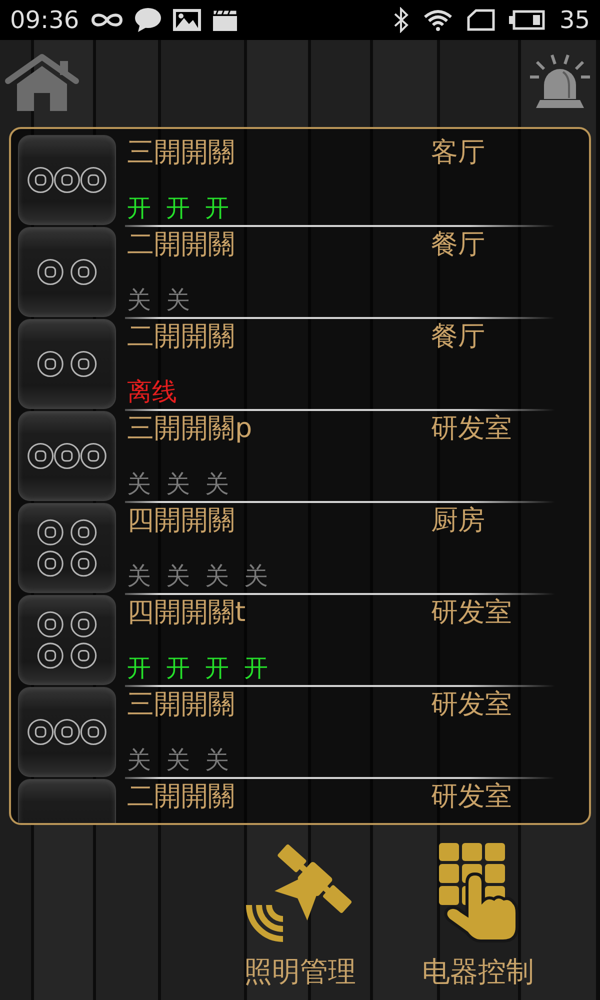 This screenshot has height=1000, width=600. I want to click on alarm-light-icon, so click(560, 81).